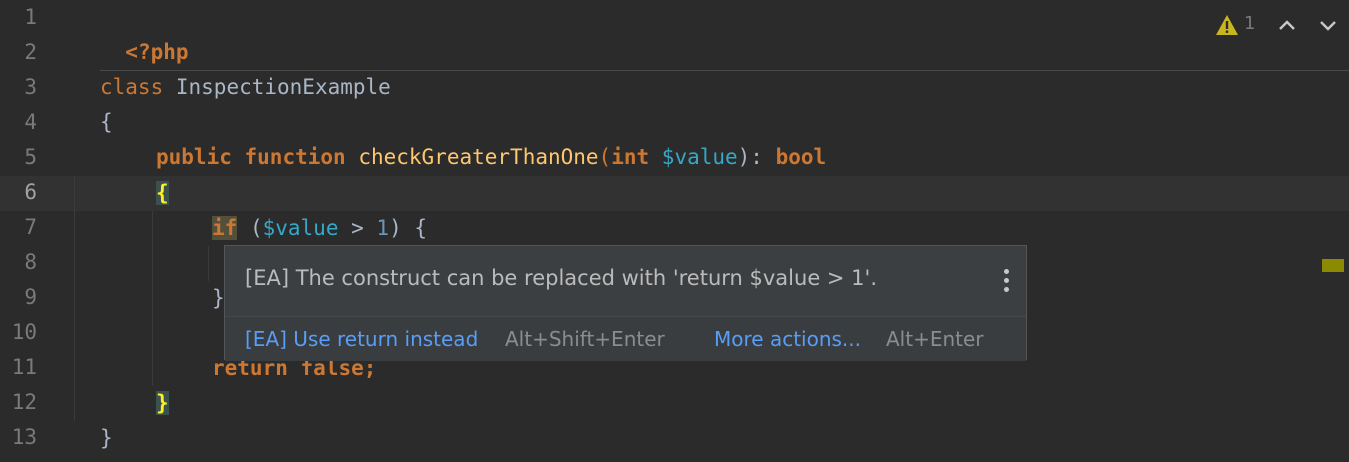 Image resolution: width=1349 pixels, height=462 pixels. Describe the element at coordinates (283, 87) in the screenshot. I see `class-name: InspectionExample` at that location.